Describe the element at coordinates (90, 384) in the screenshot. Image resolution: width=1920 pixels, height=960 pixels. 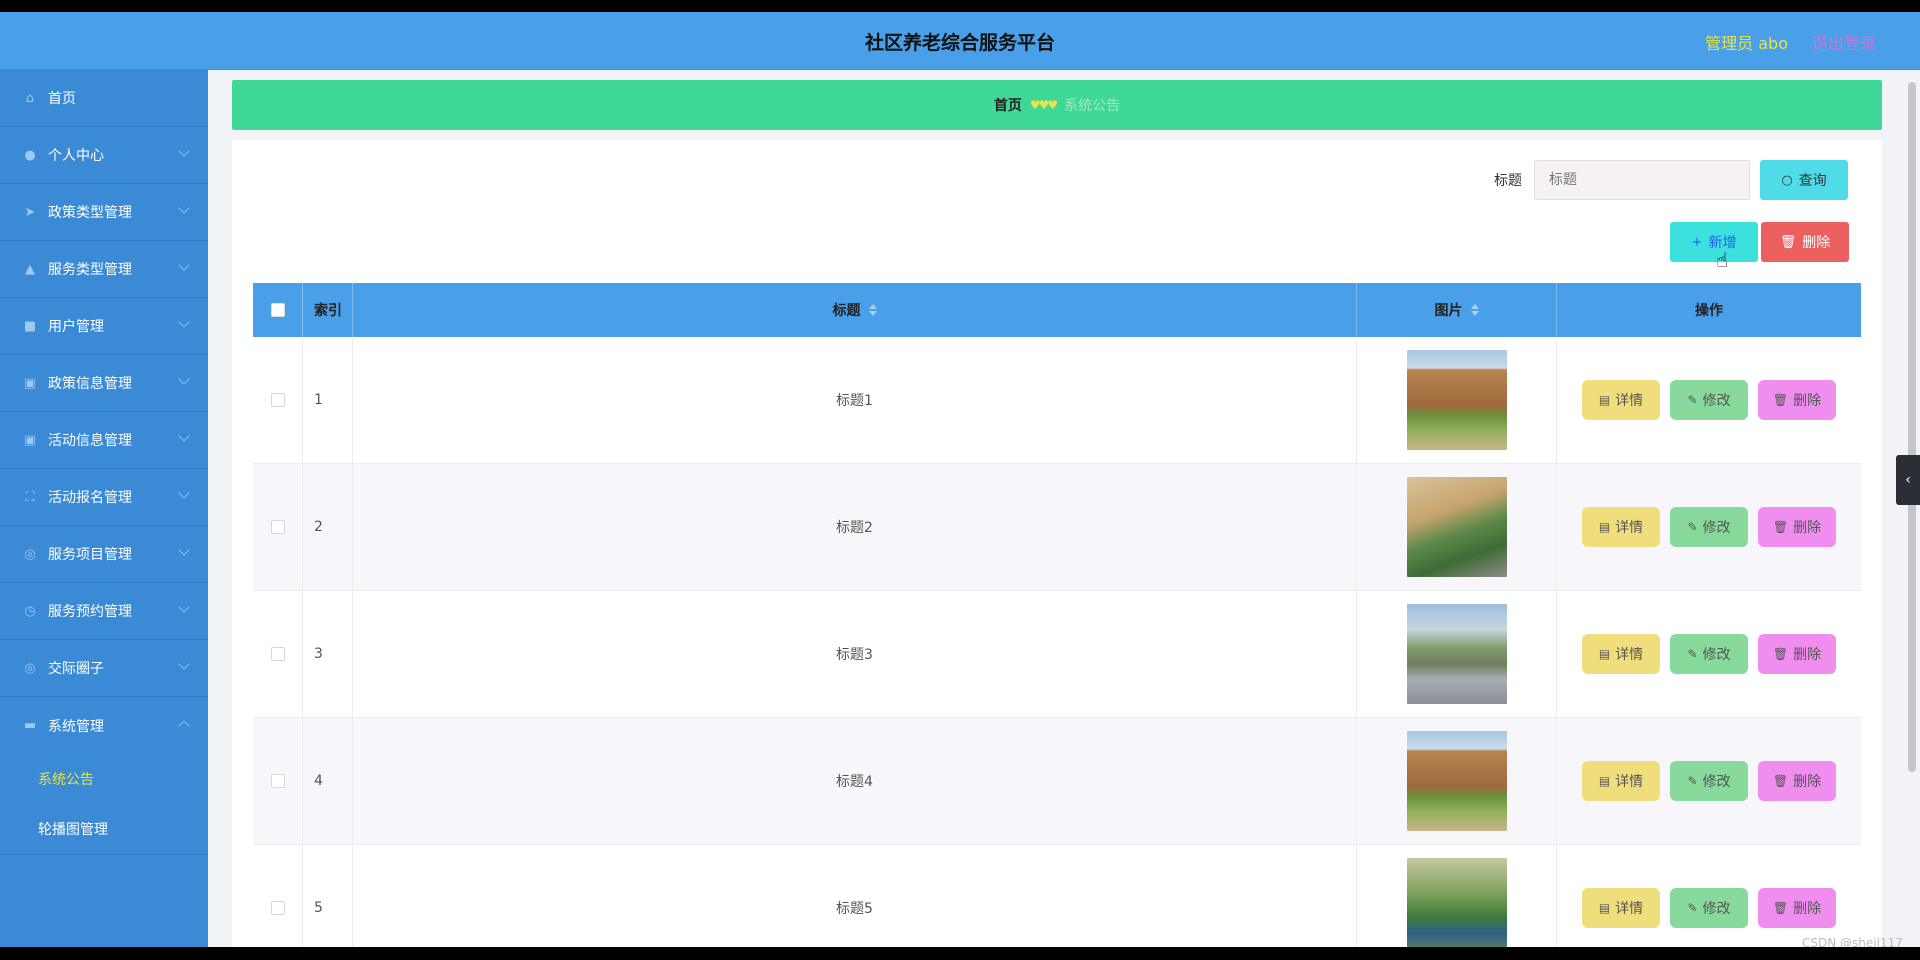
I see `sidebar-item-label: 政策信息管理` at that location.